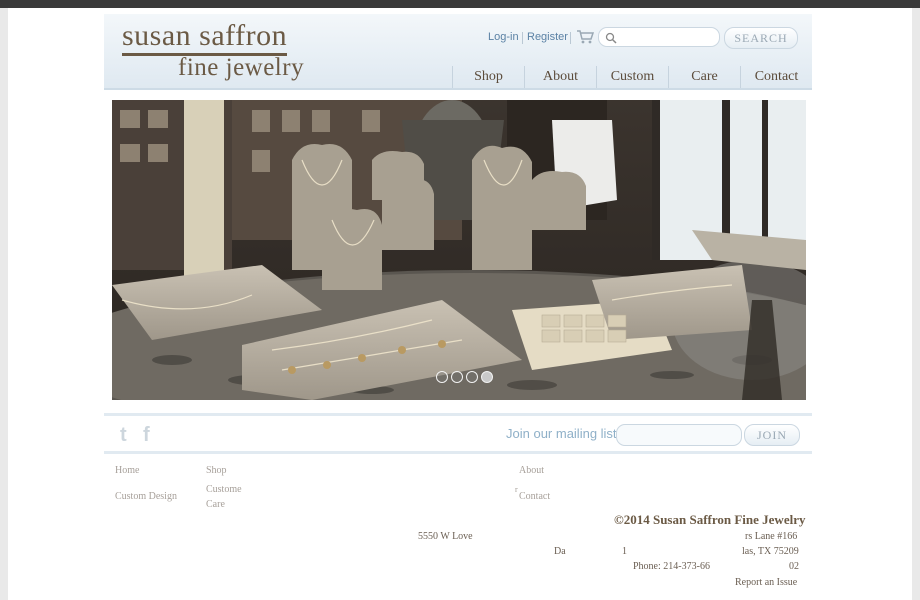 The image size is (920, 600). Describe the element at coordinates (761, 38) in the screenshot. I see `search-button: SEARCH` at that location.